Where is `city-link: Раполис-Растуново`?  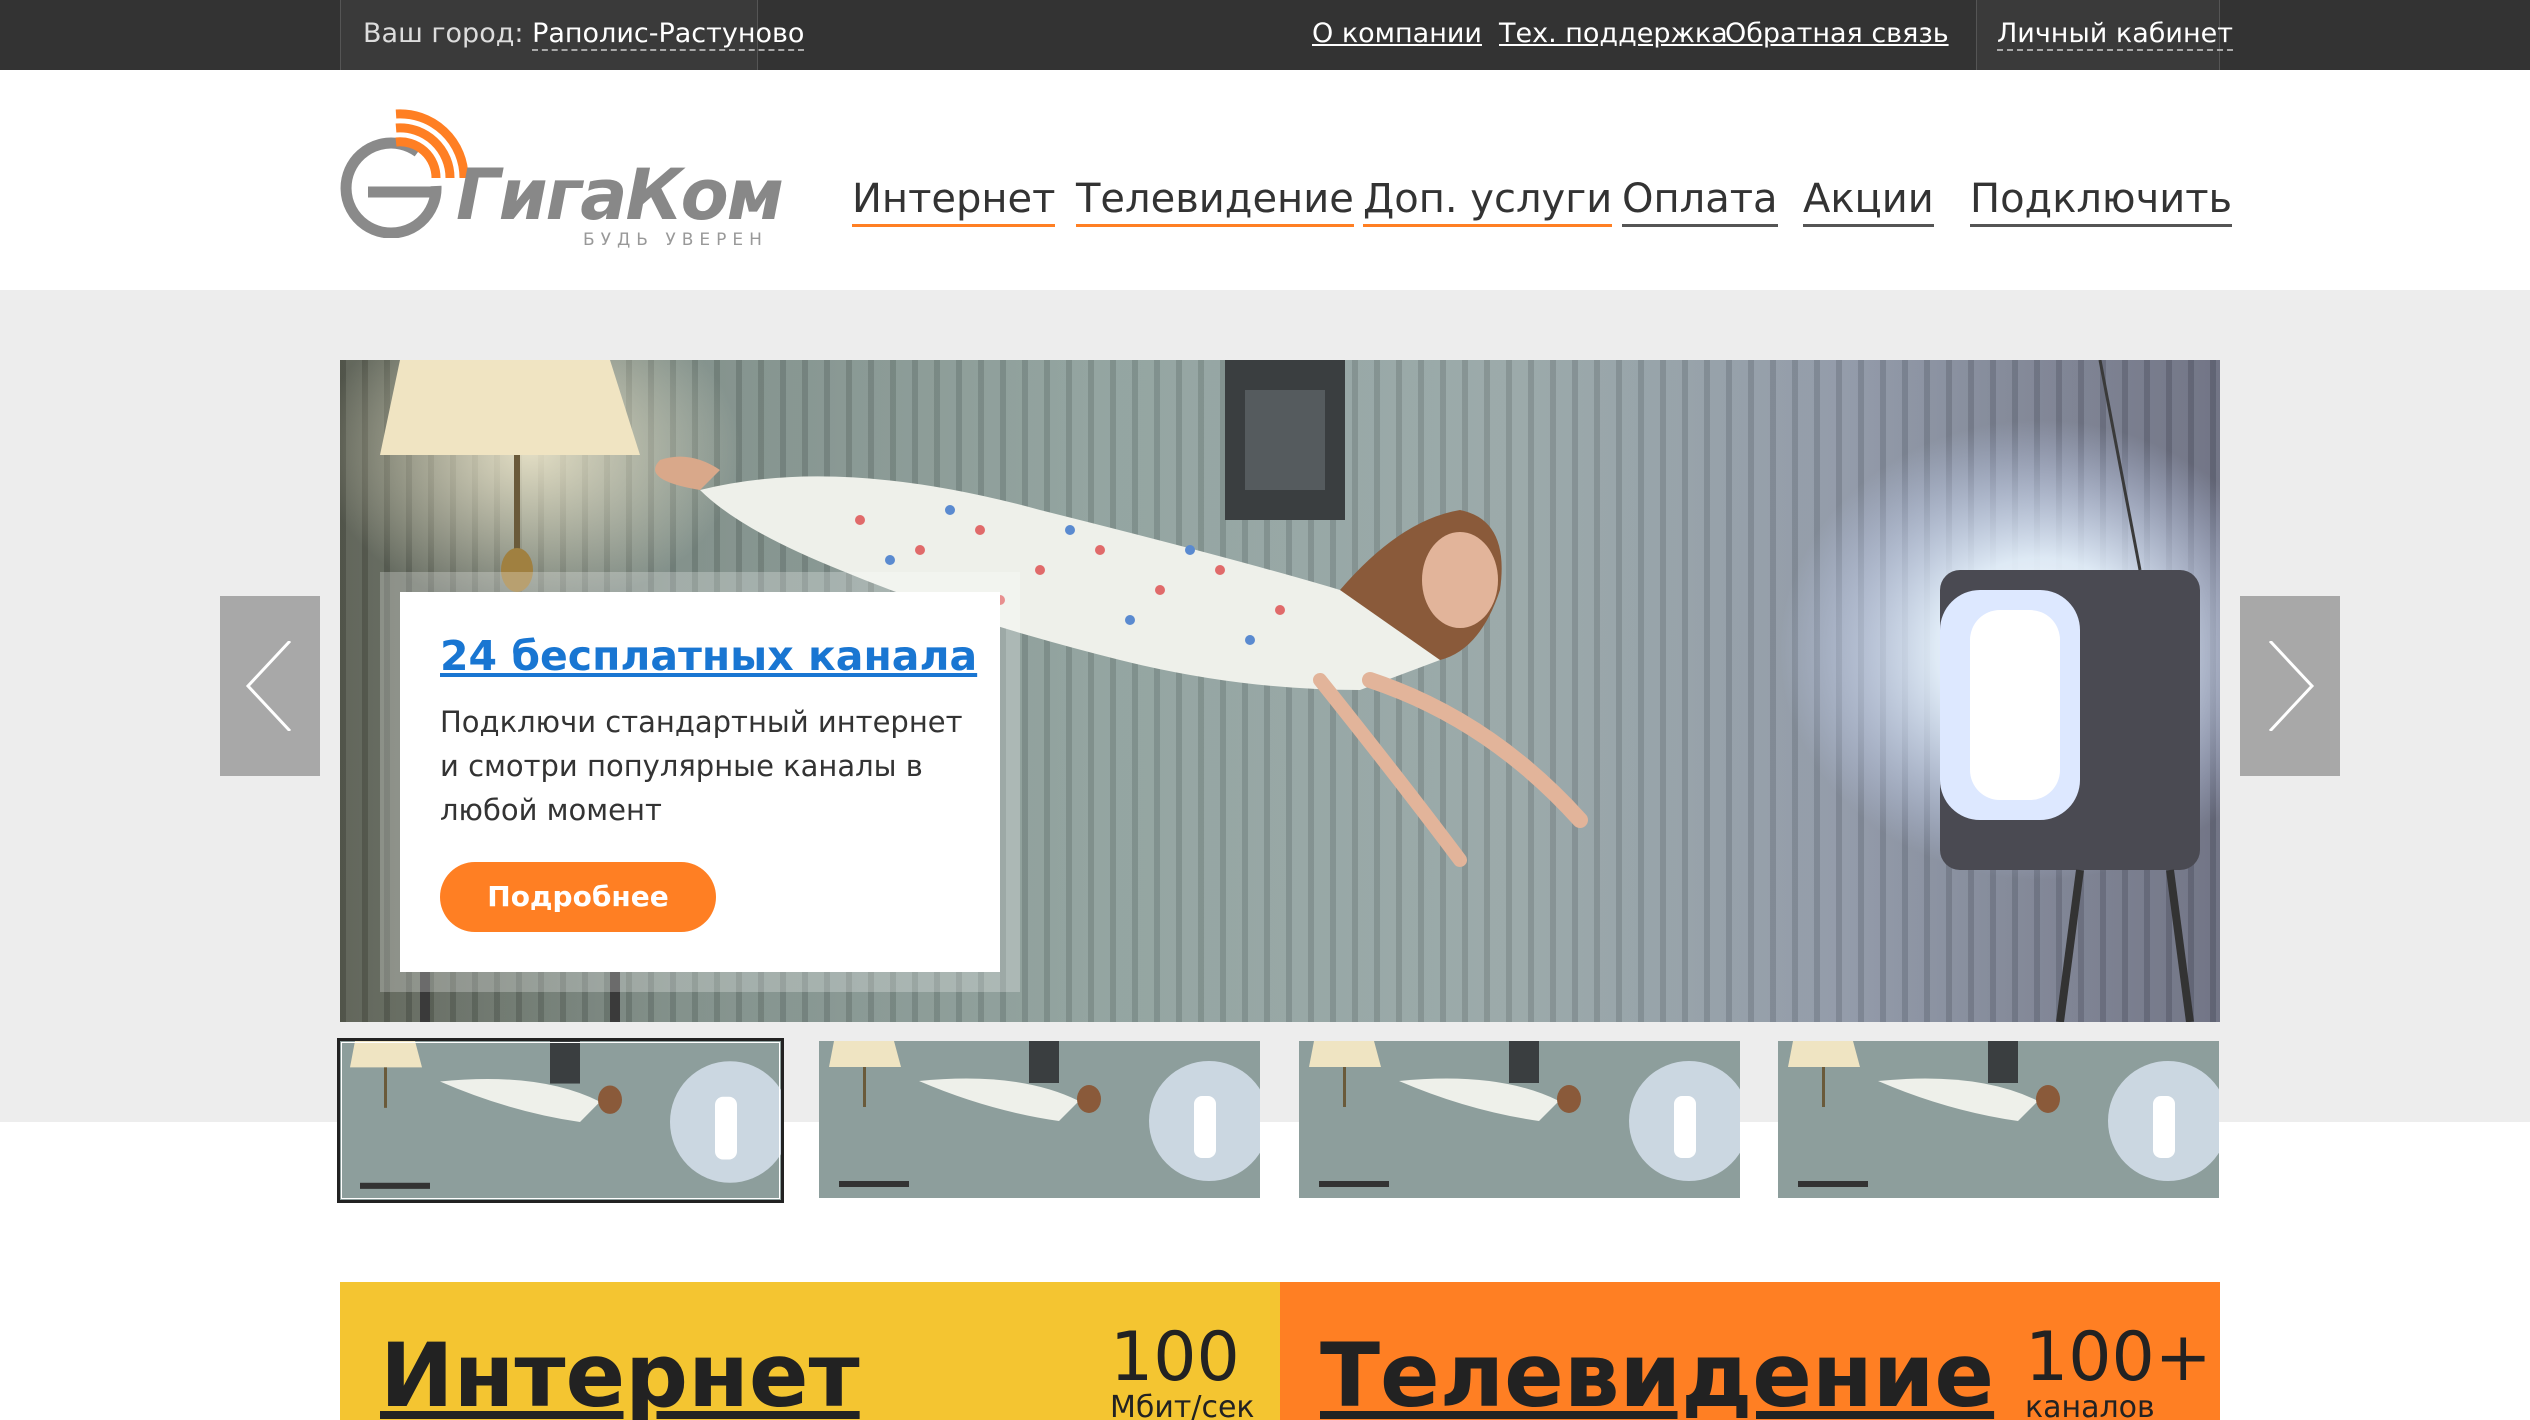 city-link: Раполис-Растуново is located at coordinates (668, 34).